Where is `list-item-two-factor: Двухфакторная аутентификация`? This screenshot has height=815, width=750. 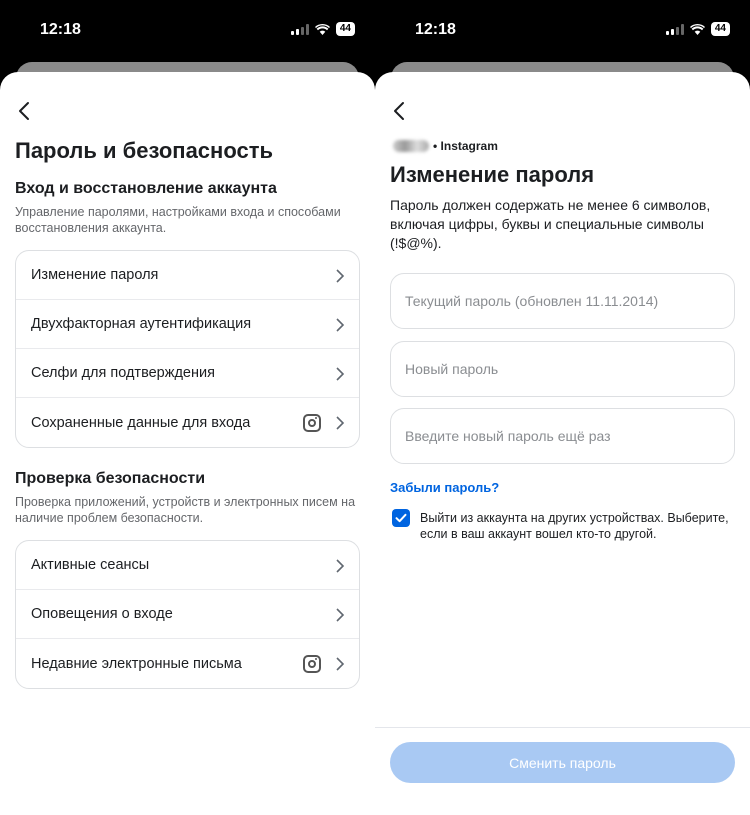
list-item-two-factor: Двухфакторная аутентификация is located at coordinates (187, 324).